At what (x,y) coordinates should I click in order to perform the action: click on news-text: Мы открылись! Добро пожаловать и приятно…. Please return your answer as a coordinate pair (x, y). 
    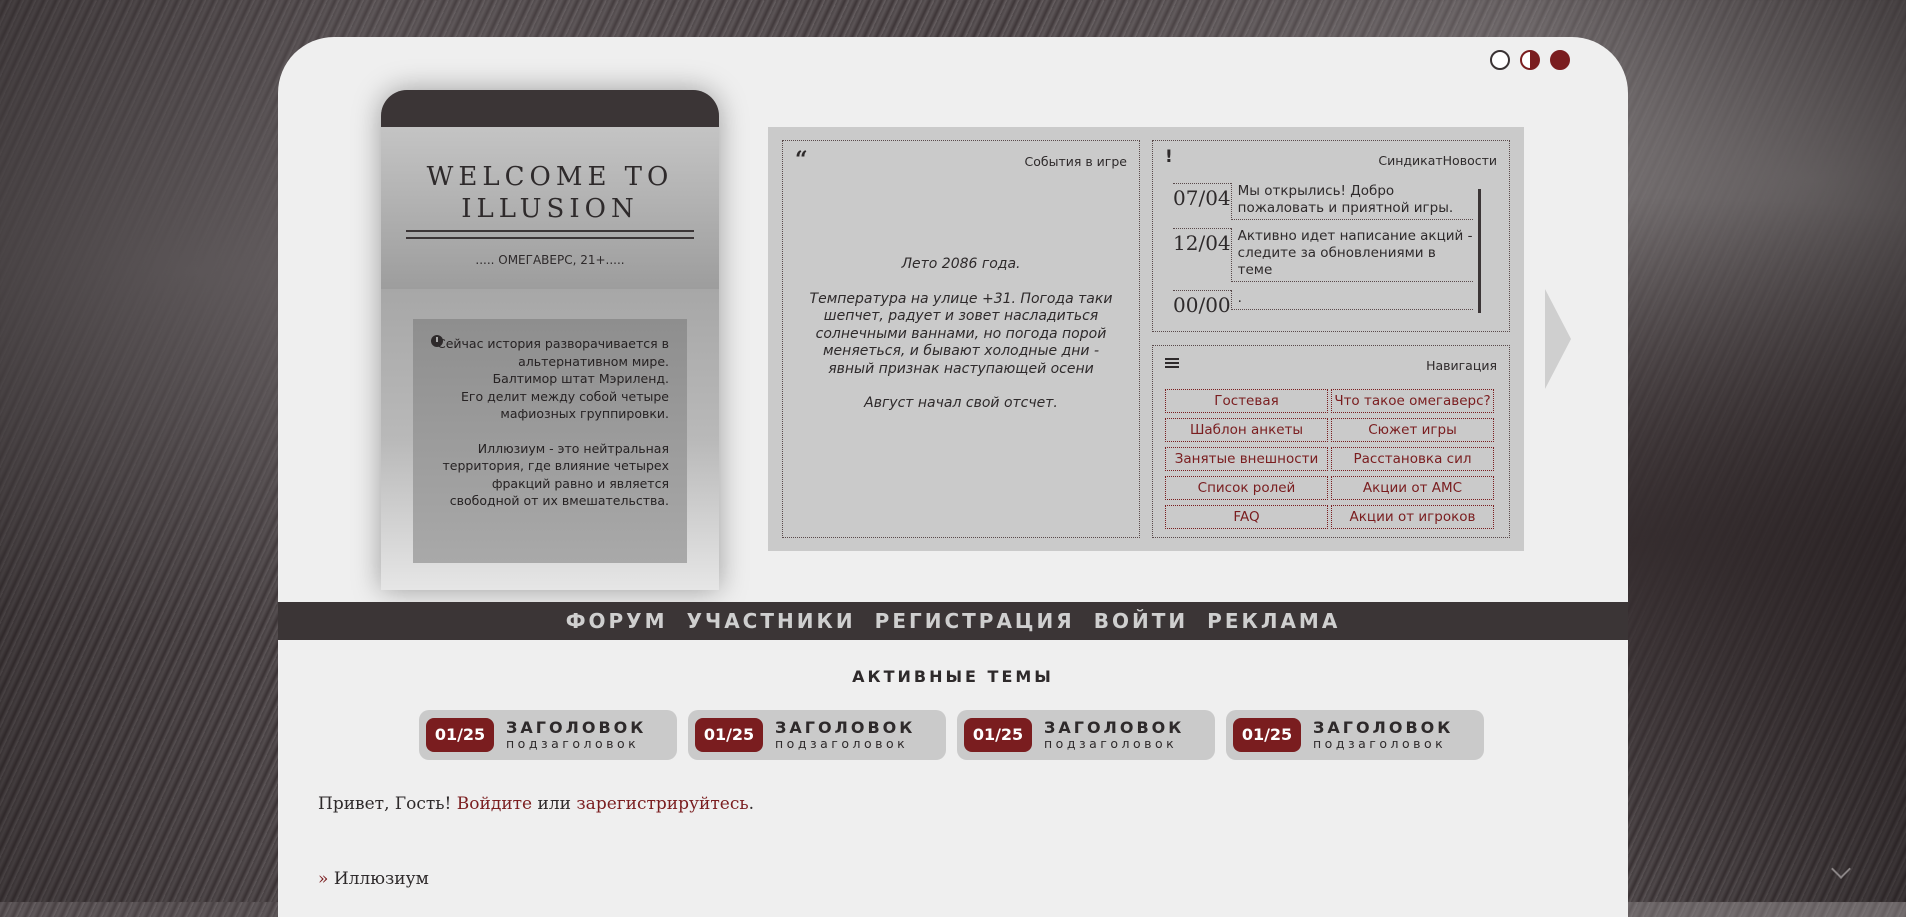
    Looking at the image, I should click on (1351, 201).